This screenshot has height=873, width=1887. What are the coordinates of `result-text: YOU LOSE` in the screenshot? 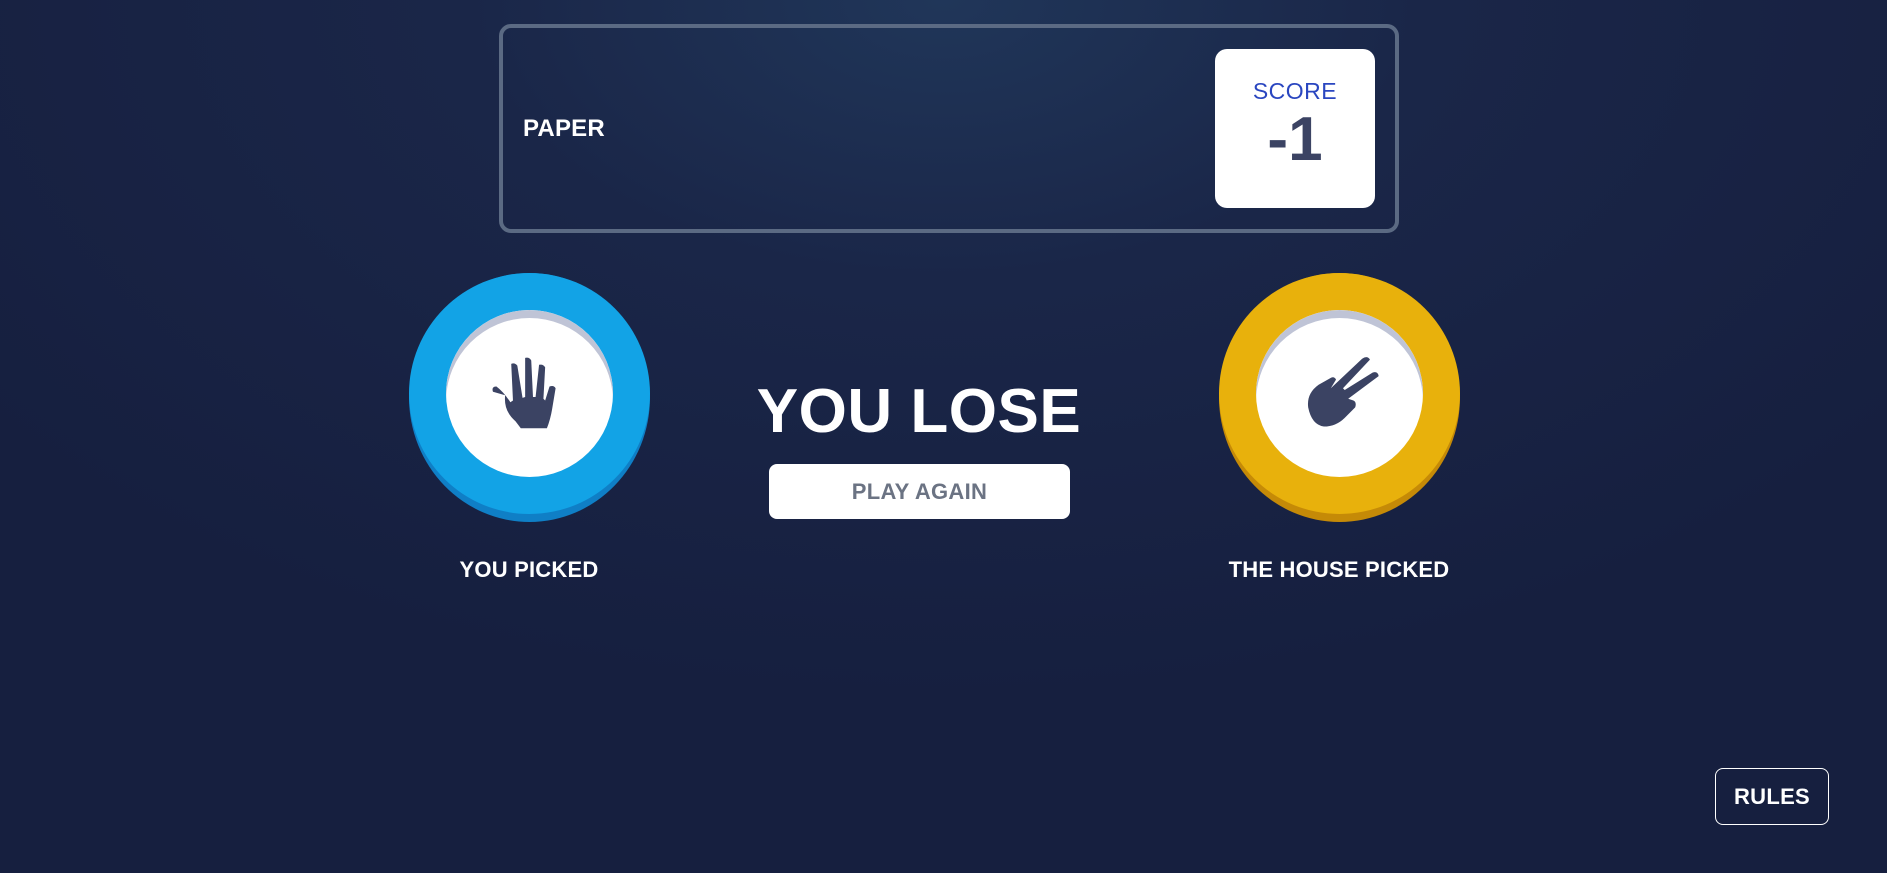 It's located at (919, 411).